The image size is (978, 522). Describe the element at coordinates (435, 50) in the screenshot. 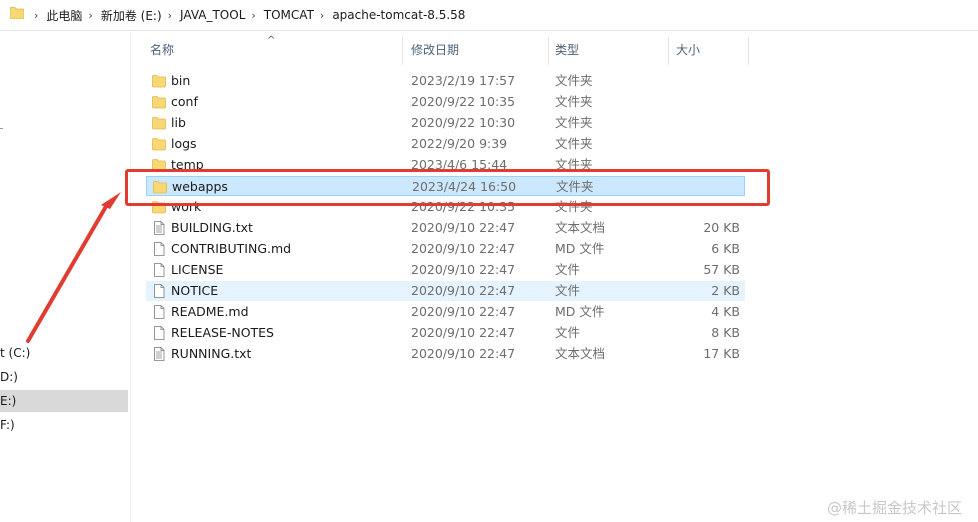

I see `column-header-date: 修改日期` at that location.